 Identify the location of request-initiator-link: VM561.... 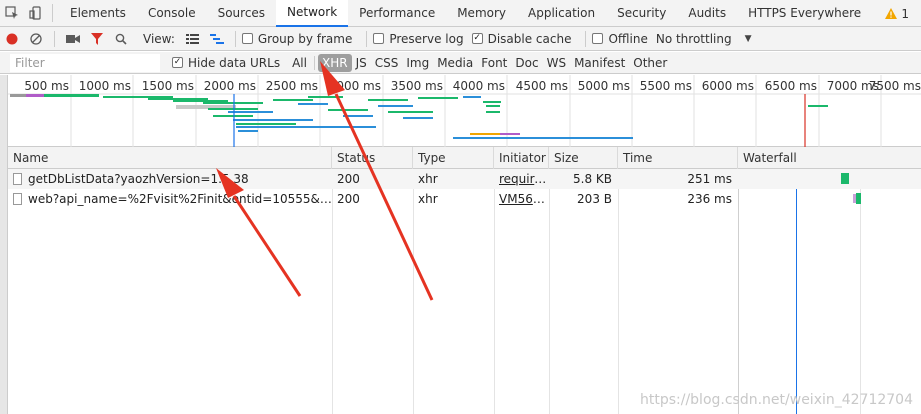
(521, 199).